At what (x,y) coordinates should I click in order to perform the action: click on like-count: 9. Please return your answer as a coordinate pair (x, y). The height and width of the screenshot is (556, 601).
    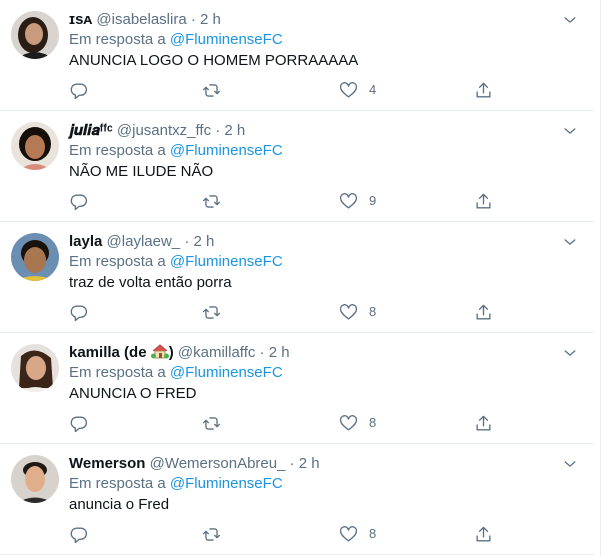
    Looking at the image, I should click on (373, 200).